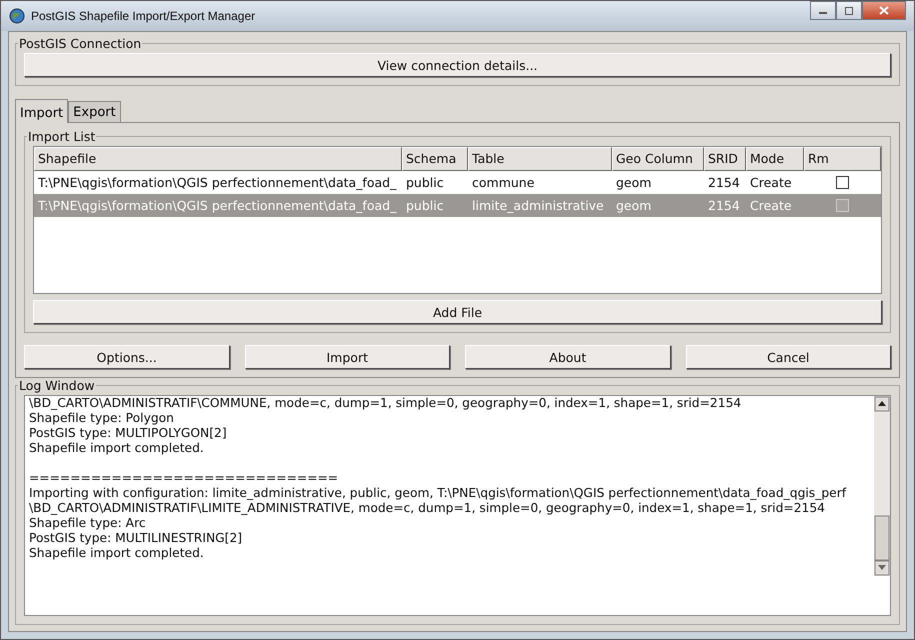  What do you see at coordinates (457, 312) in the screenshot?
I see `add-file-button: Add File` at bounding box center [457, 312].